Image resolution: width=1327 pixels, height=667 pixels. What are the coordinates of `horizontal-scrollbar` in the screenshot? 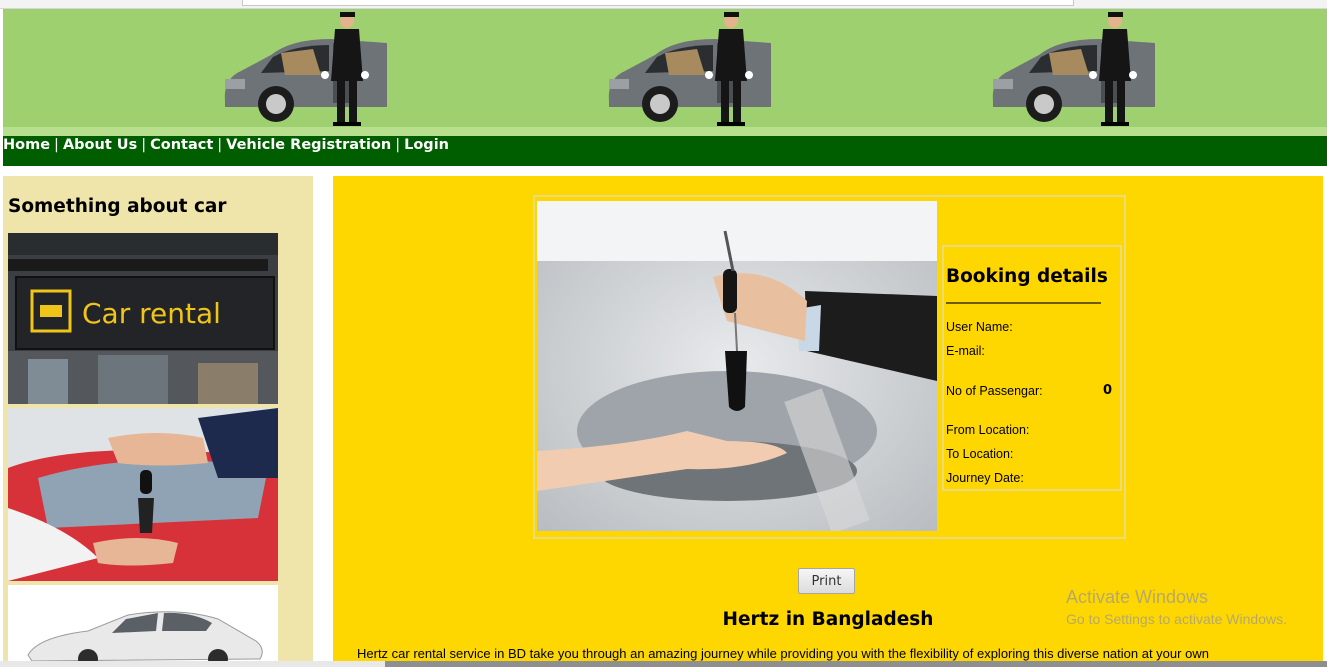 It's located at (663, 664).